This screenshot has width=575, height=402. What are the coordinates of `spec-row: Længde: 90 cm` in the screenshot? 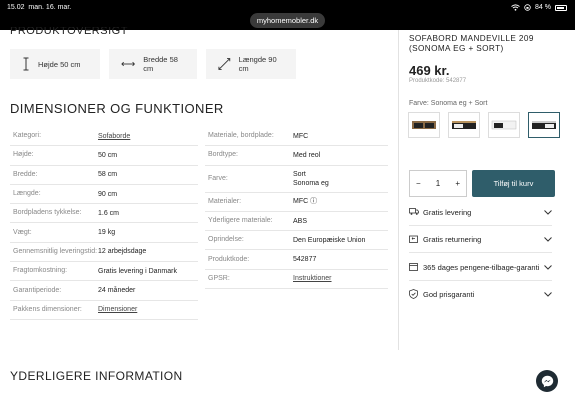 It's located at (104, 195).